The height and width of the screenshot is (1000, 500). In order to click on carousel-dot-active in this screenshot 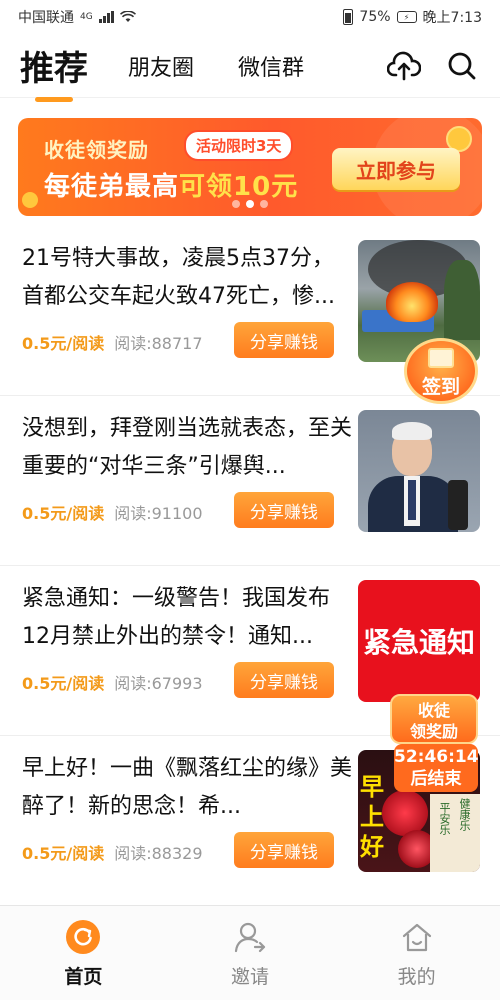, I will do `click(250, 204)`.